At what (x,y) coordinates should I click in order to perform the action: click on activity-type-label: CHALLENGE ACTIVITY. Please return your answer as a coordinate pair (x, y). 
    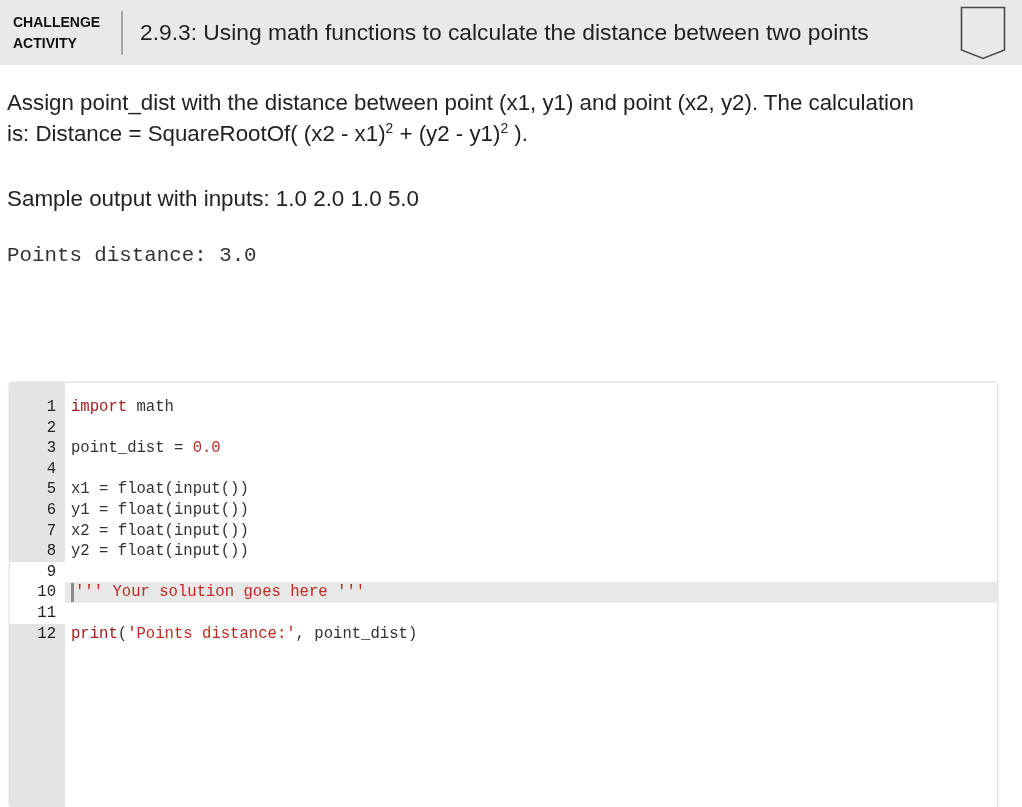
    Looking at the image, I should click on (57, 32).